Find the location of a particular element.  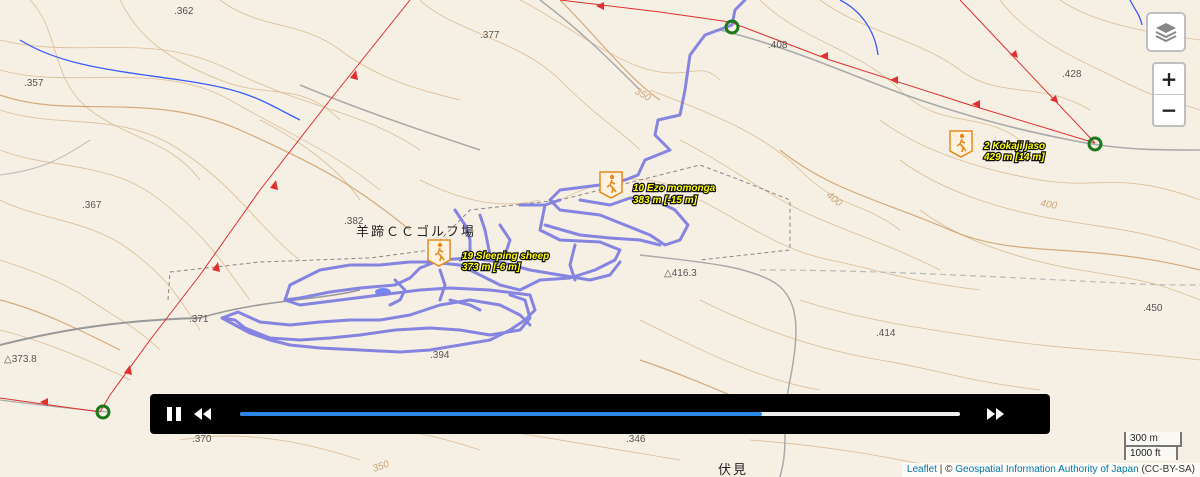

zoom-out-button: − is located at coordinates (1169, 110).